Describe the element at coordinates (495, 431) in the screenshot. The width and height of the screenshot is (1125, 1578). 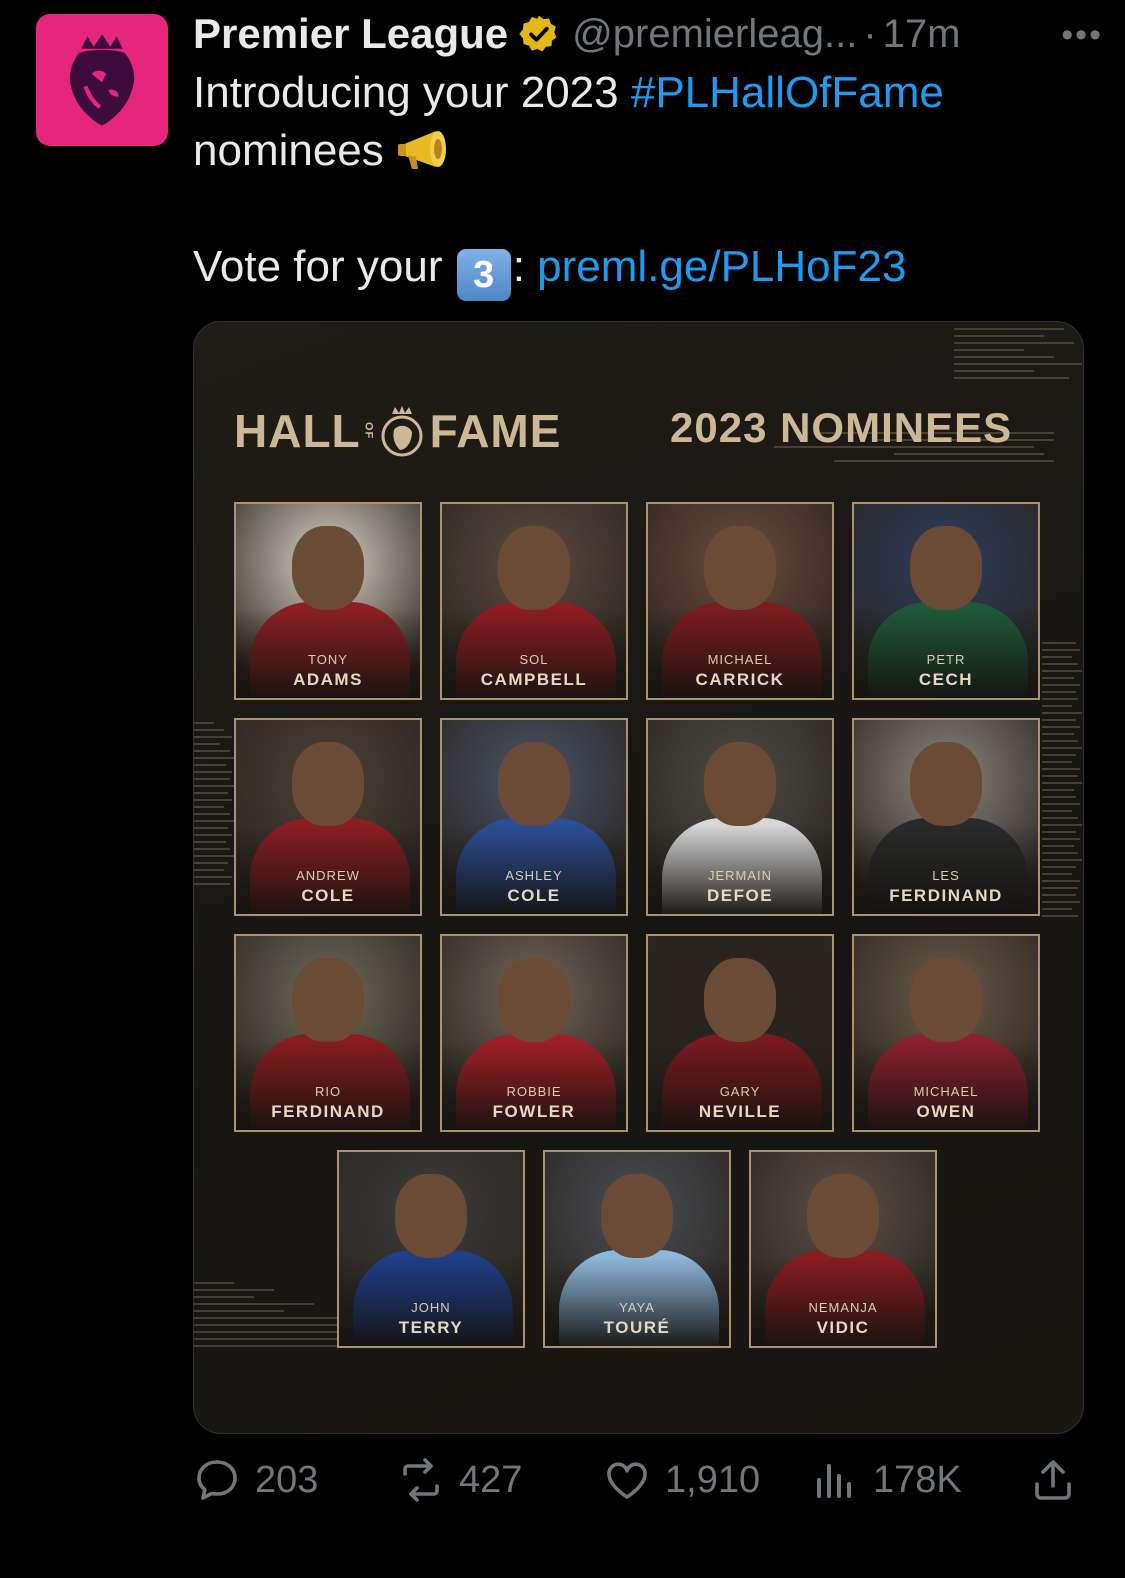
I see `fame-word: FAME` at that location.